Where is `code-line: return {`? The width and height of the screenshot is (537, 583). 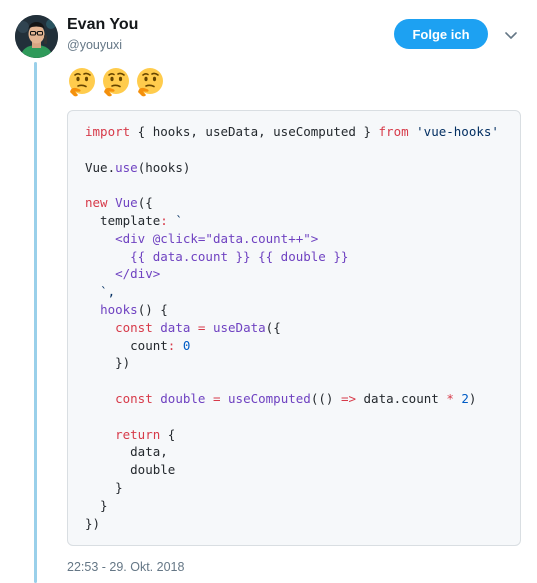
code-line: return { is located at coordinates (145, 434).